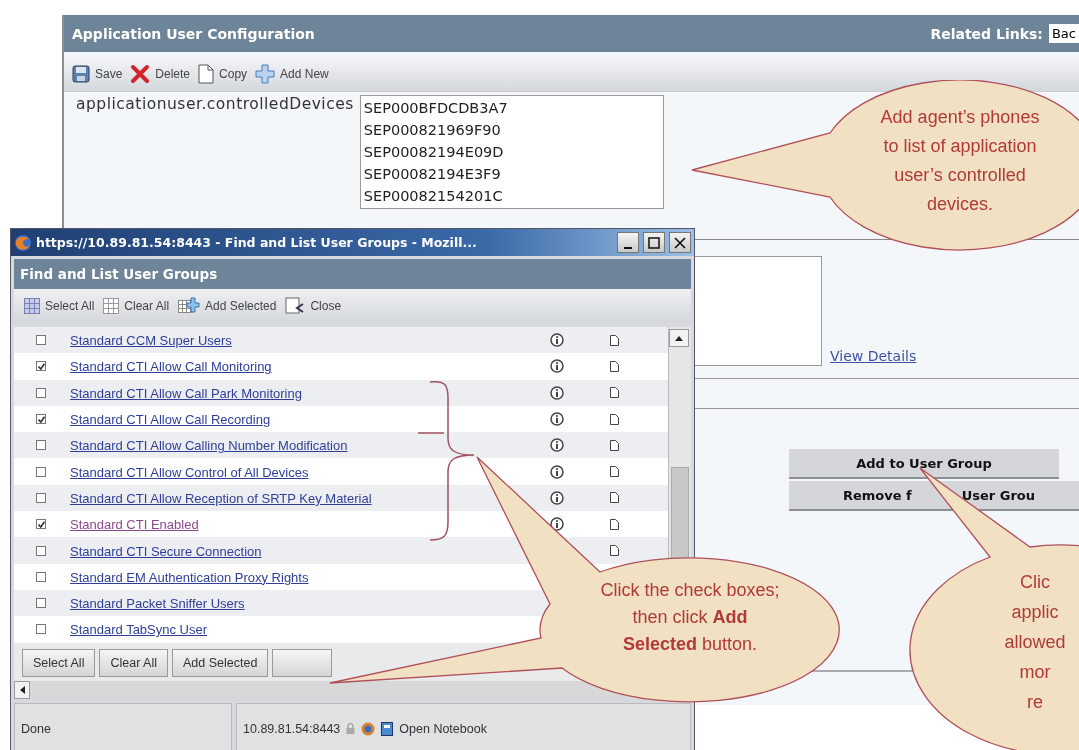 Image resolution: width=1079 pixels, height=750 pixels. I want to click on group-link: Standard CTI Secure Connection, so click(166, 551).